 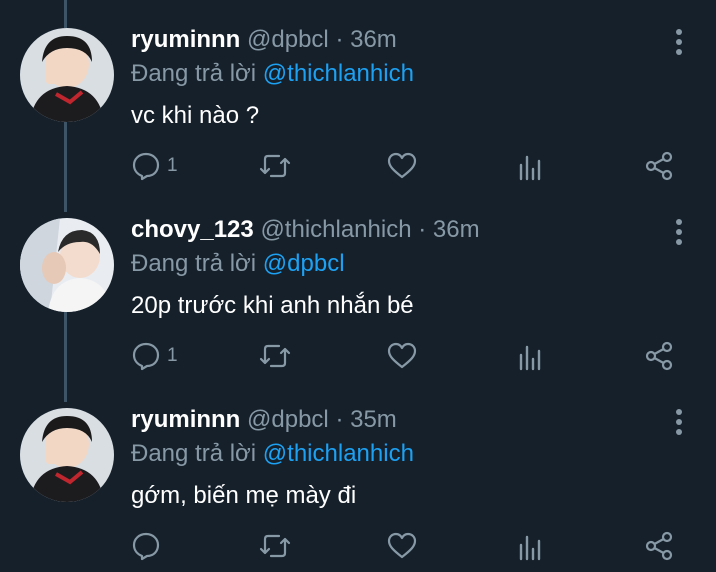 What do you see at coordinates (195, 115) in the screenshot?
I see `tweet-text: vc khi nào ?` at bounding box center [195, 115].